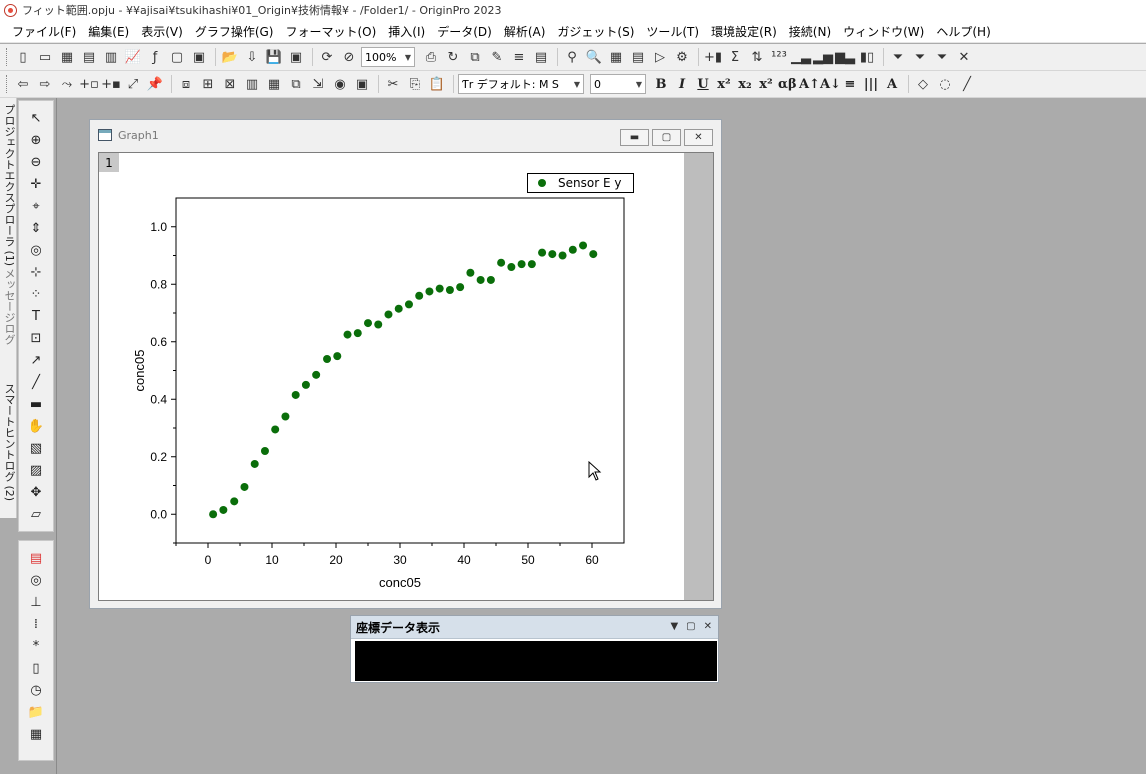  What do you see at coordinates (108, 31) in the screenshot?
I see `menu-edit: 編集(E)` at bounding box center [108, 31].